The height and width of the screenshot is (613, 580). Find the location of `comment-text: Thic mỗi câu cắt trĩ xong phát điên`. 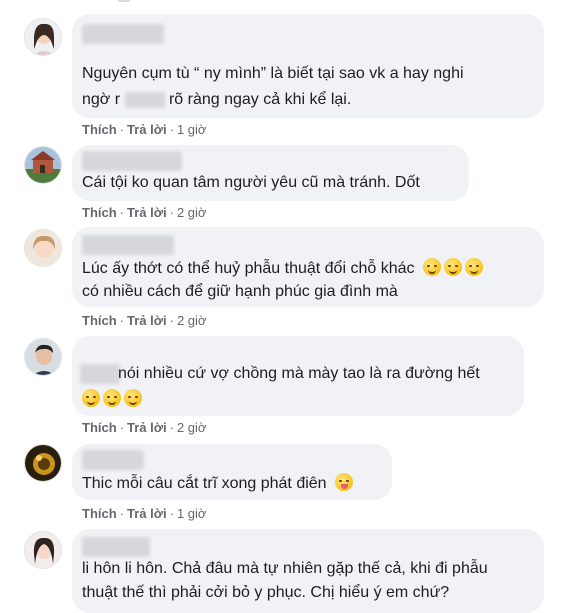

comment-text: Thic mỗi câu cắt trĩ xong phát điên is located at coordinates (219, 484).